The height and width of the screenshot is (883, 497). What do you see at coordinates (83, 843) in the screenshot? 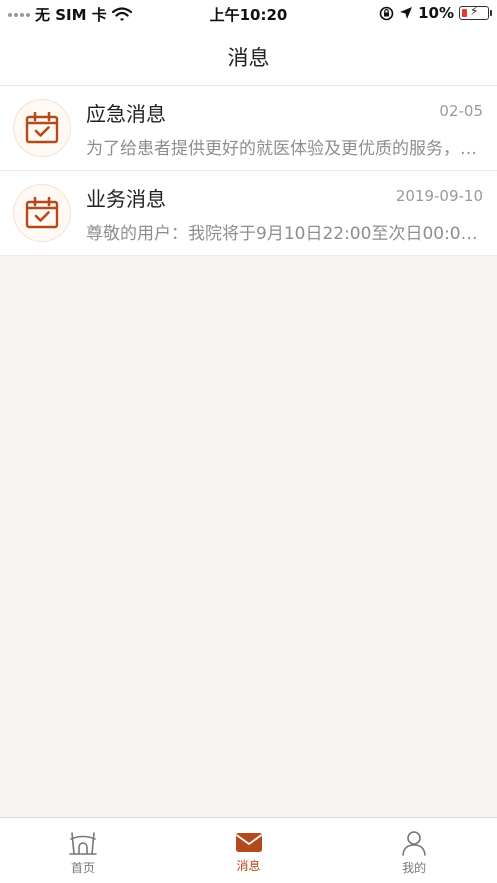
I see `home-icon` at bounding box center [83, 843].